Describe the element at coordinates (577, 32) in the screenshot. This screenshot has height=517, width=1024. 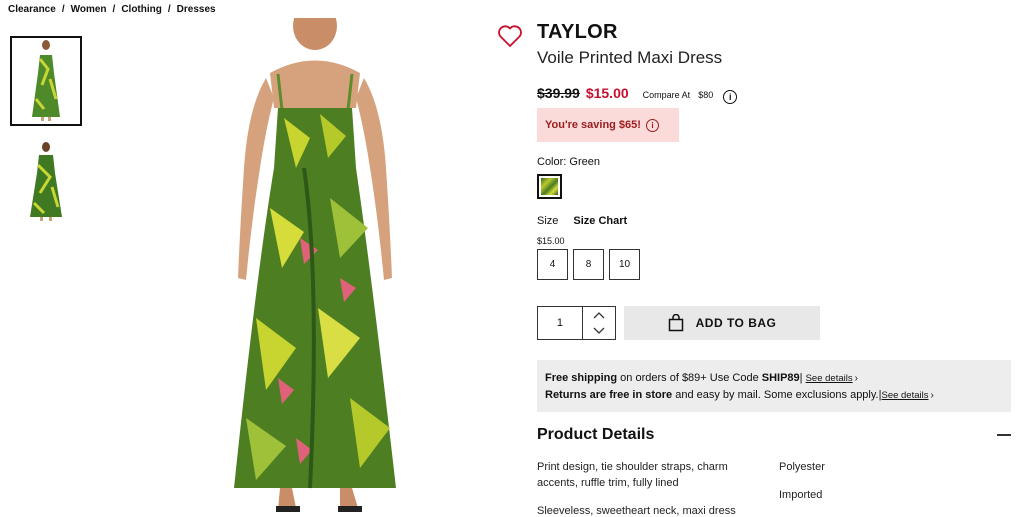
I see `product-brand: TAYLOR` at that location.